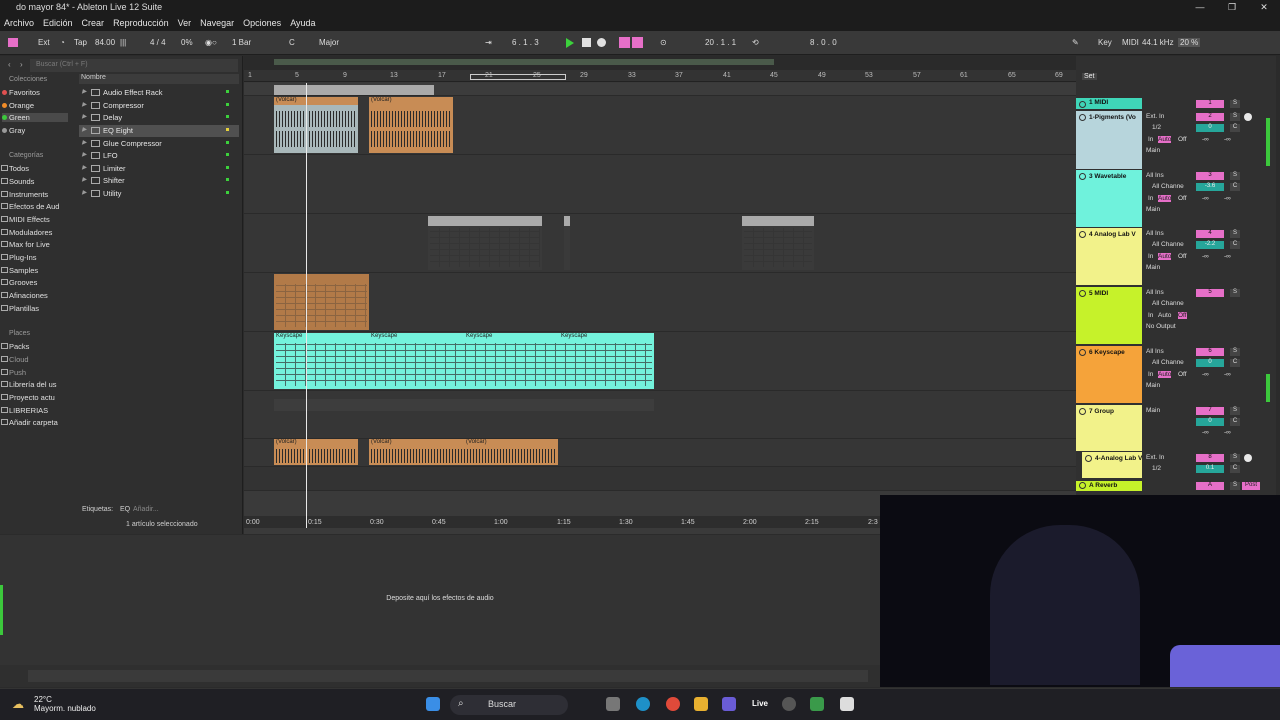  What do you see at coordinates (306, 305) in the screenshot?
I see `playhead` at bounding box center [306, 305].